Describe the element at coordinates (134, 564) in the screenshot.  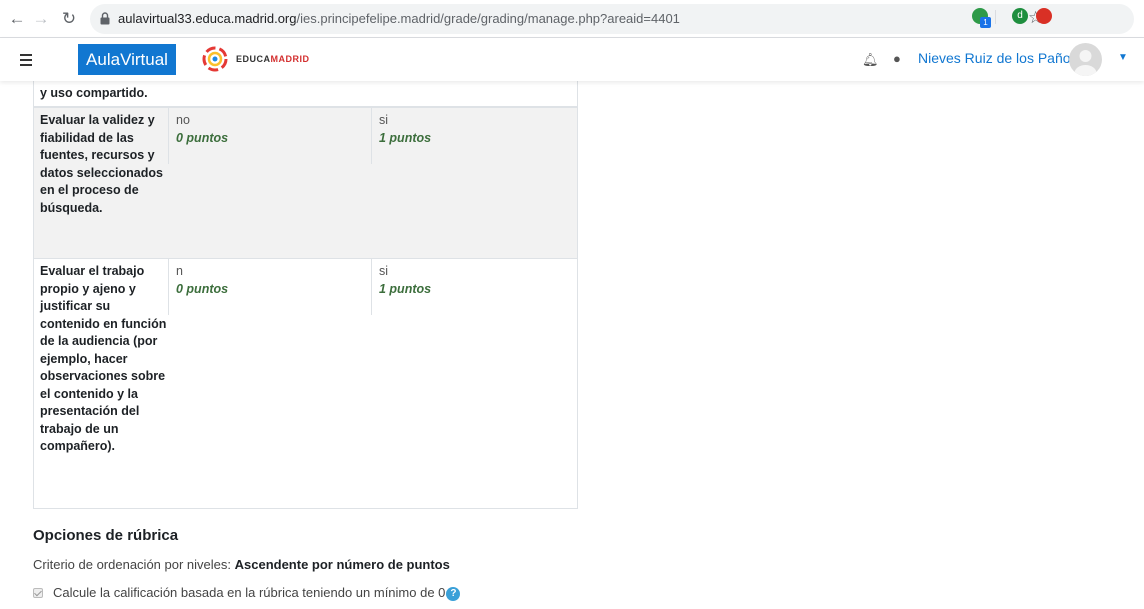
I see `sort-order-label: Criterio de ordenación por niveles:` at that location.